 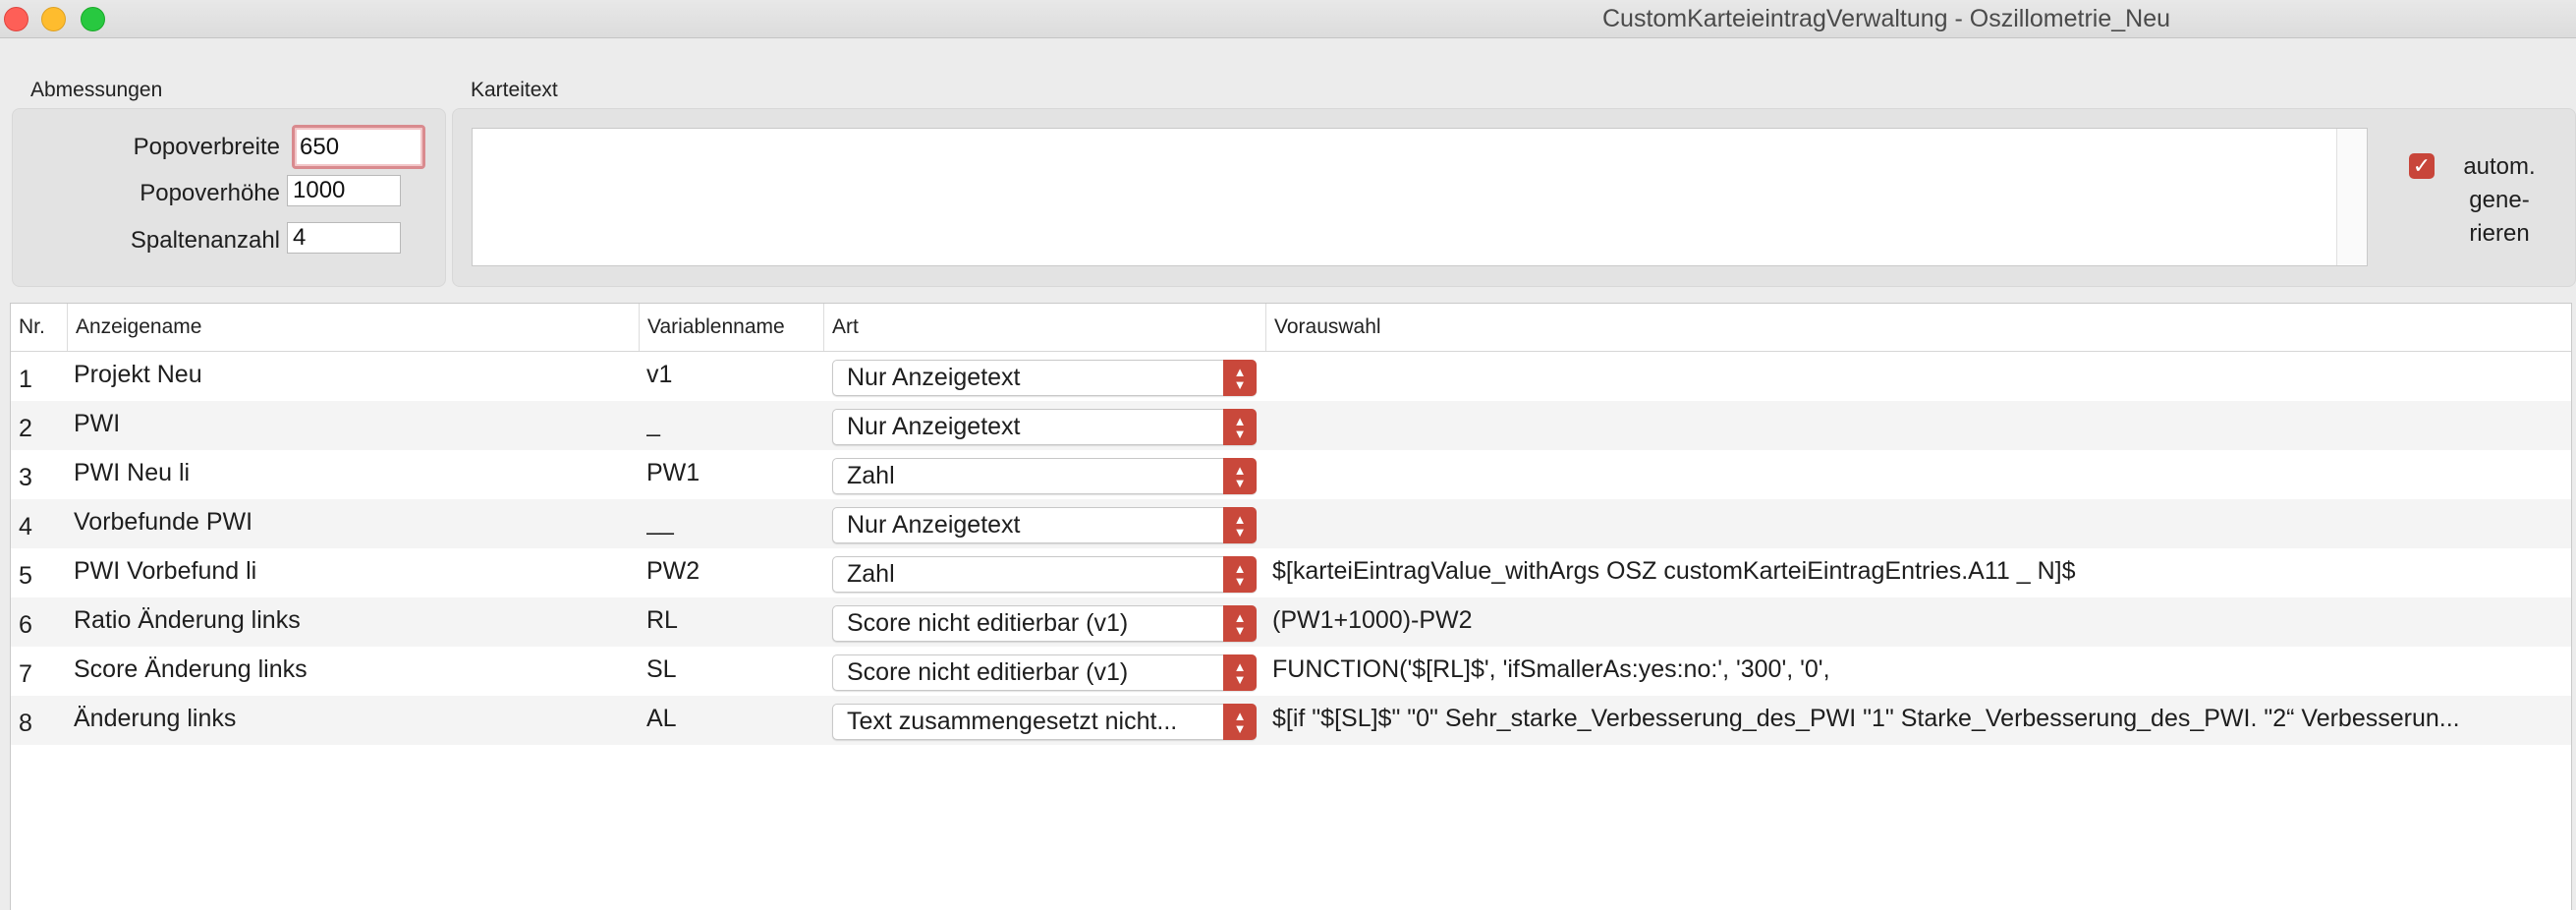 I want to click on row-variable-name: PW1, so click(x=673, y=472).